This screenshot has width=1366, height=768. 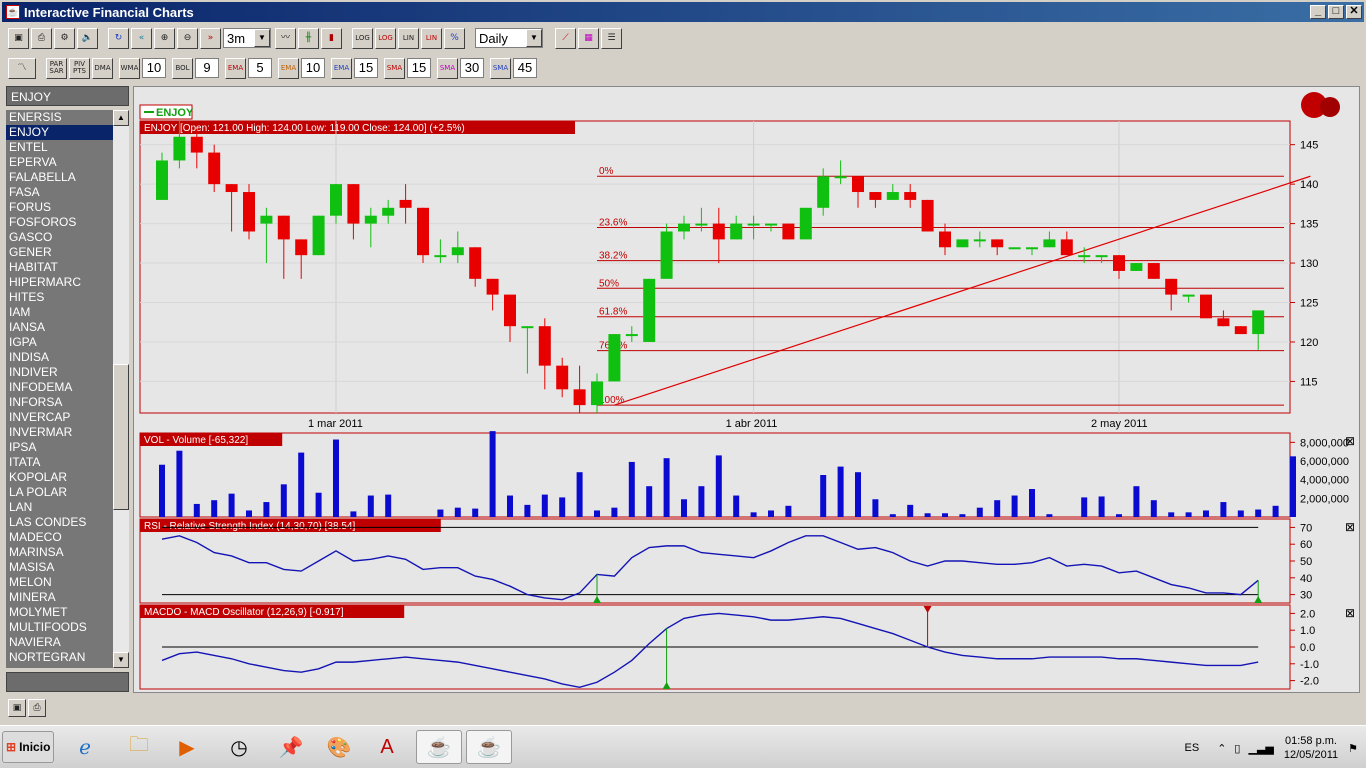 What do you see at coordinates (118, 38) in the screenshot?
I see `refresh-icon: ↻` at bounding box center [118, 38].